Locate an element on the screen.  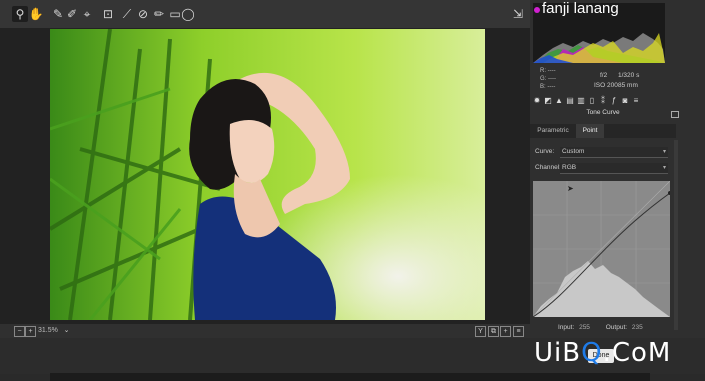
input-value: 255 is located at coordinates (584, 327).